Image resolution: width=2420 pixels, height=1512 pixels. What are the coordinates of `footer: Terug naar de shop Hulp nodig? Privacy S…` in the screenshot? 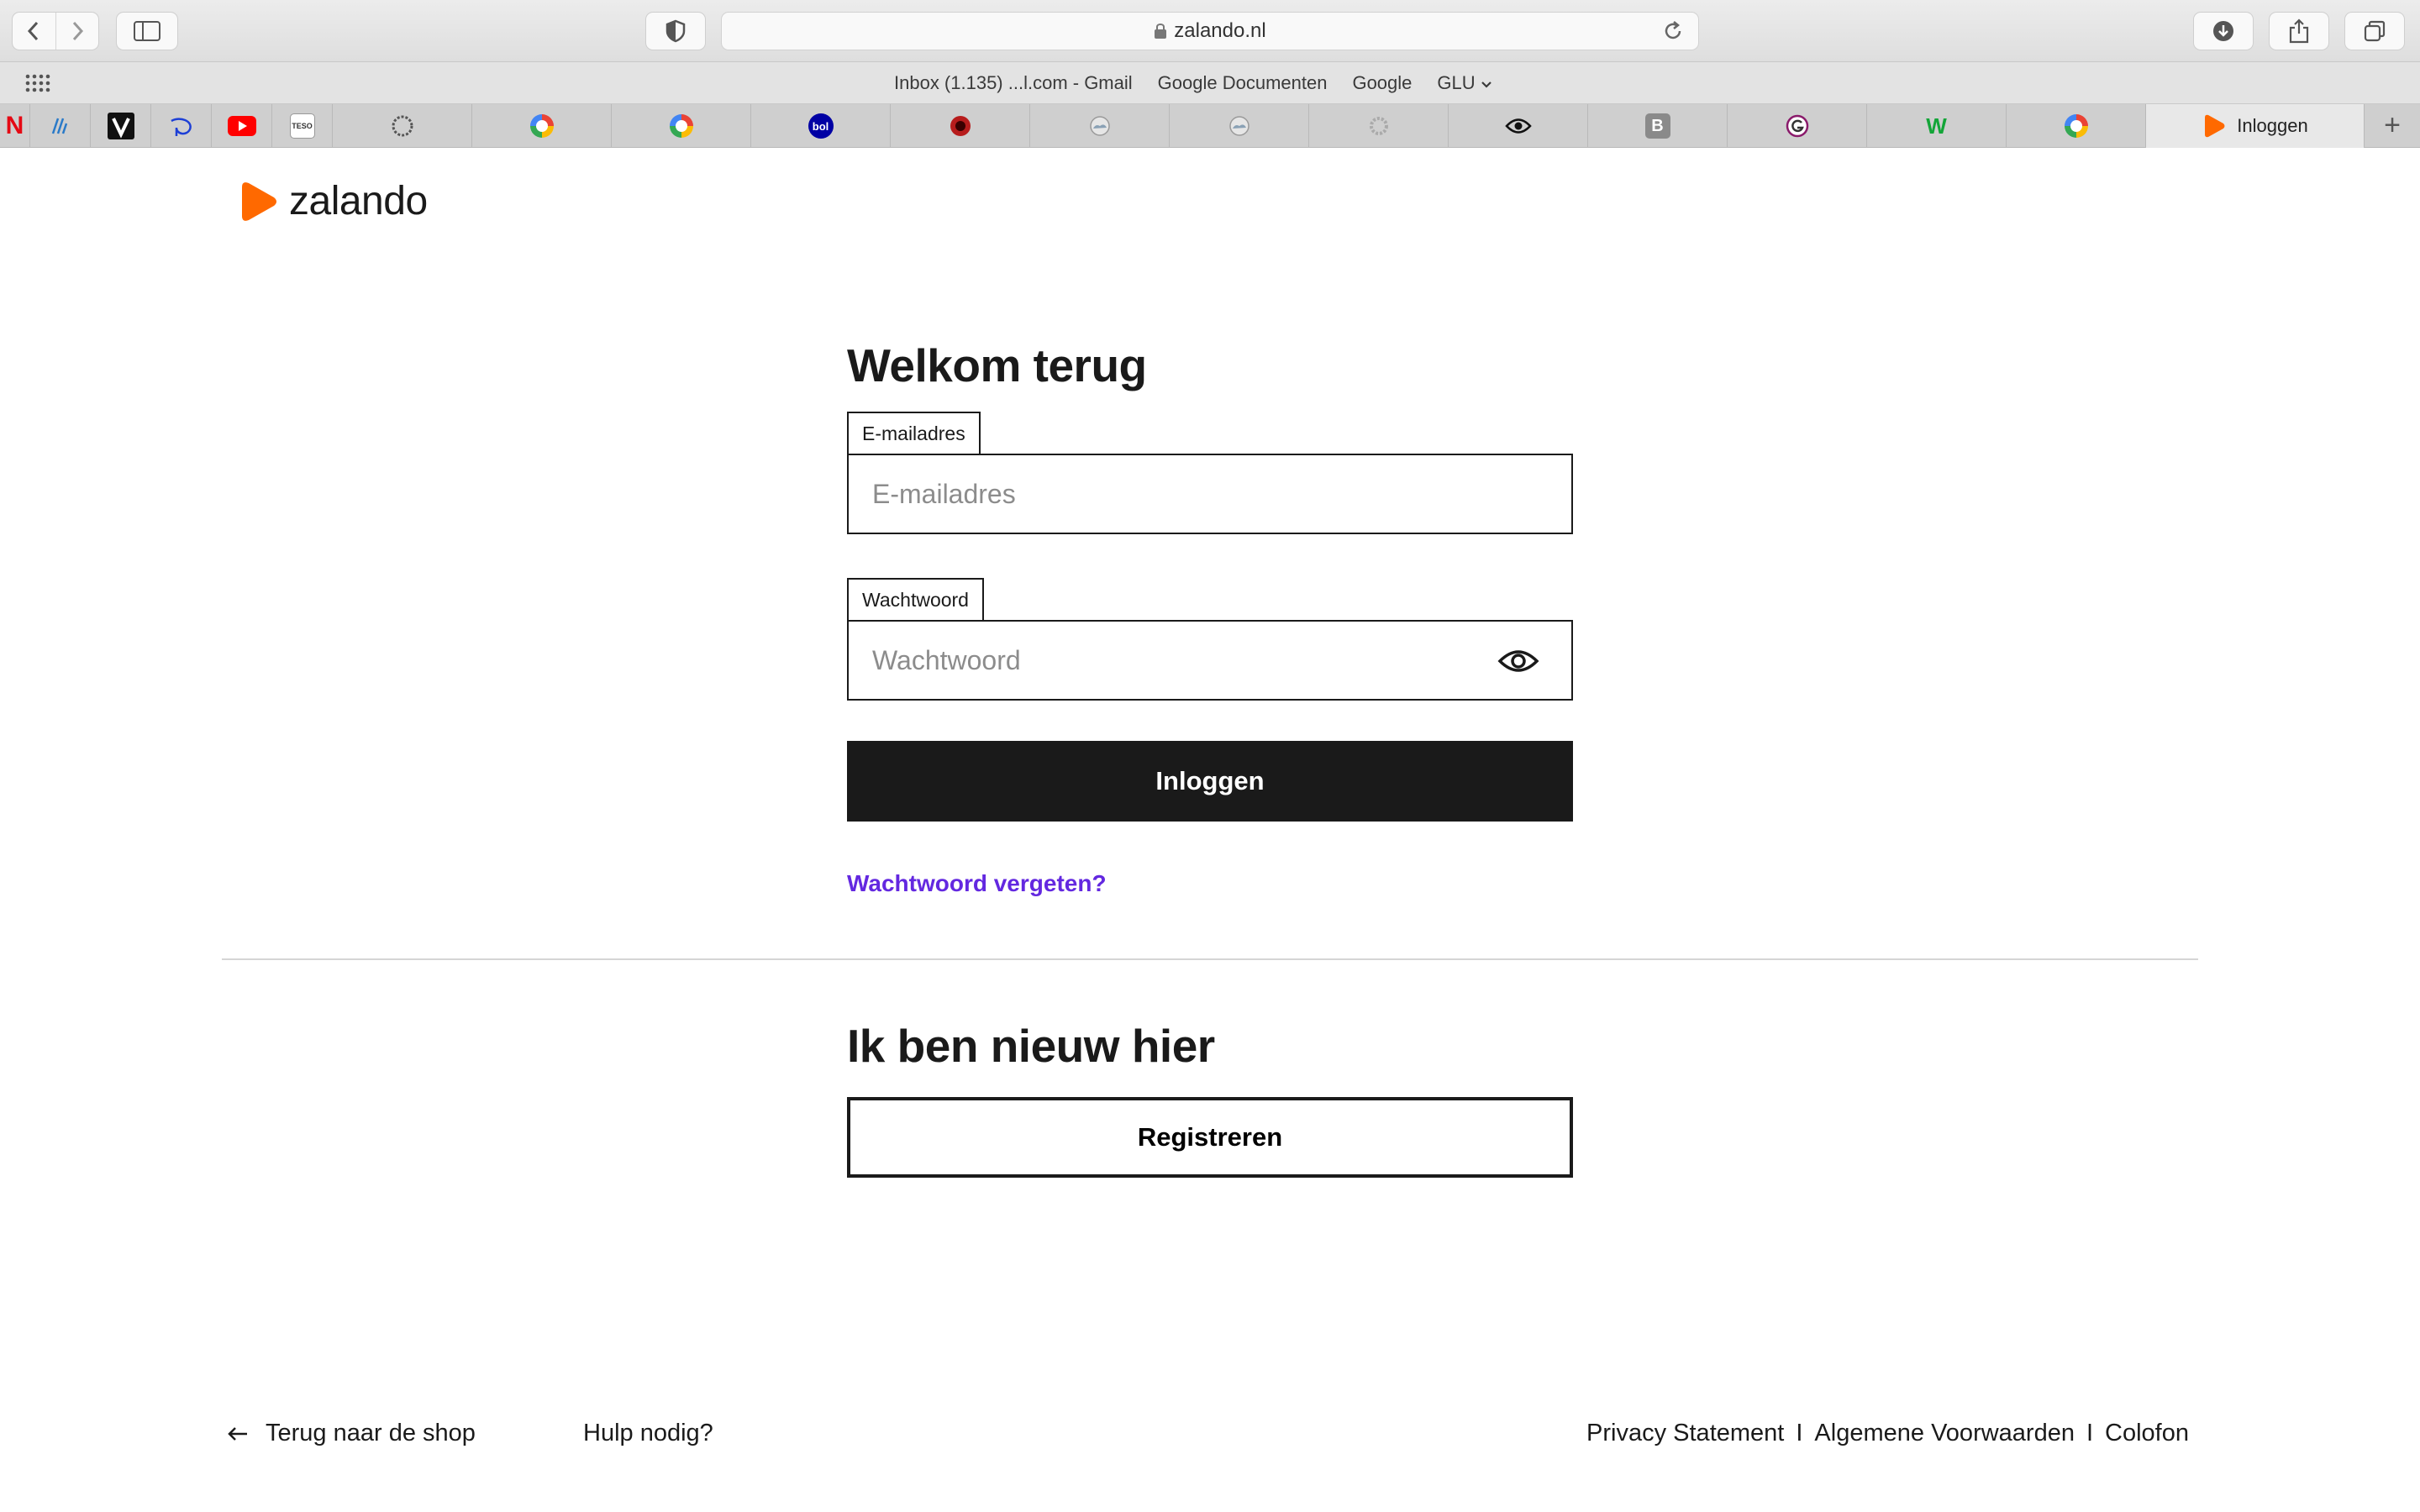 It's located at (1210, 1441).